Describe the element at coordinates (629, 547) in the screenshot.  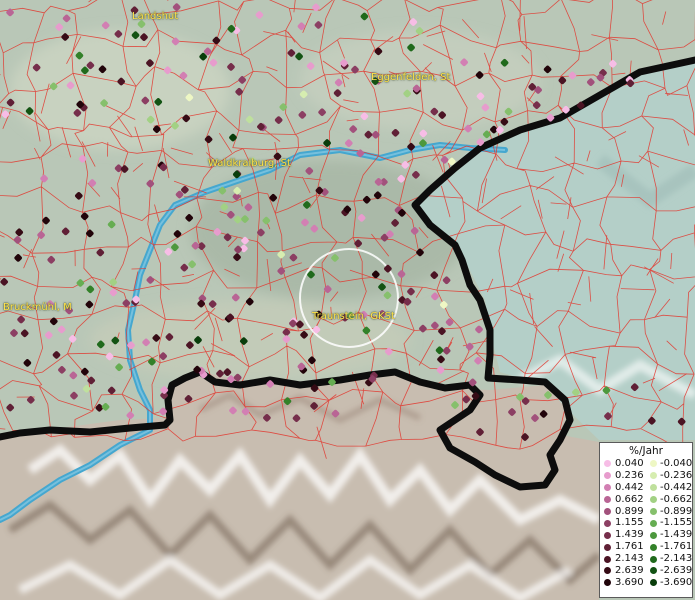
I see `legend-value-positive: 1.761` at that location.